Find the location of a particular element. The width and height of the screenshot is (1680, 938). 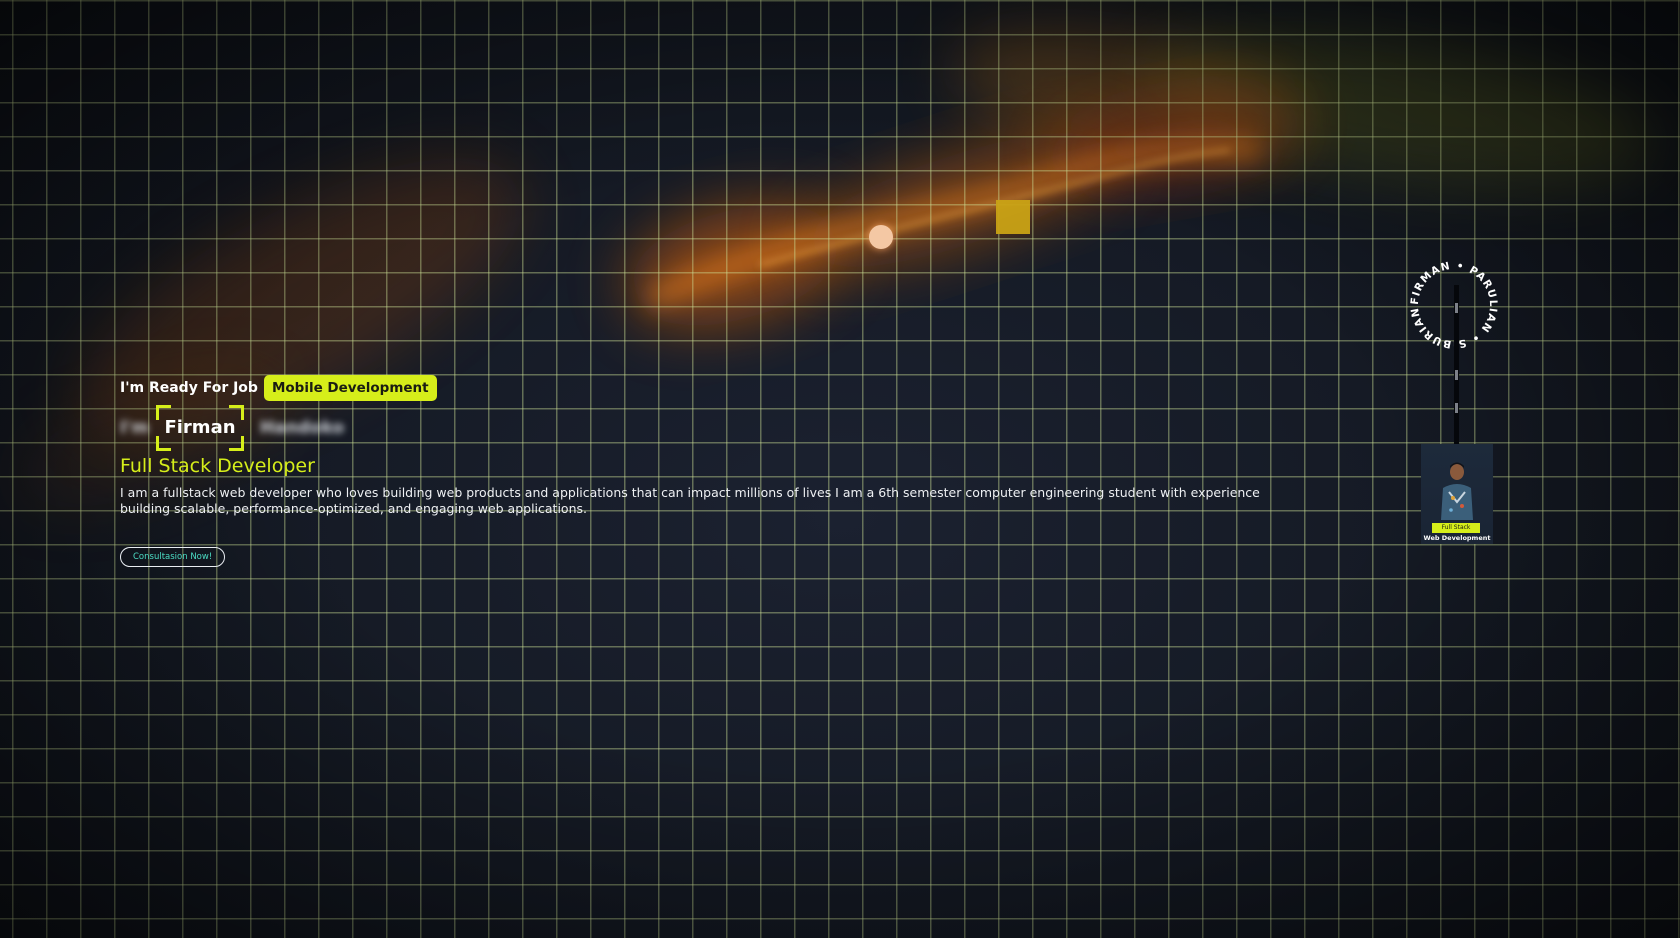

ready-row: I'm Ready For Job Mobile Development is located at coordinates (700, 388).